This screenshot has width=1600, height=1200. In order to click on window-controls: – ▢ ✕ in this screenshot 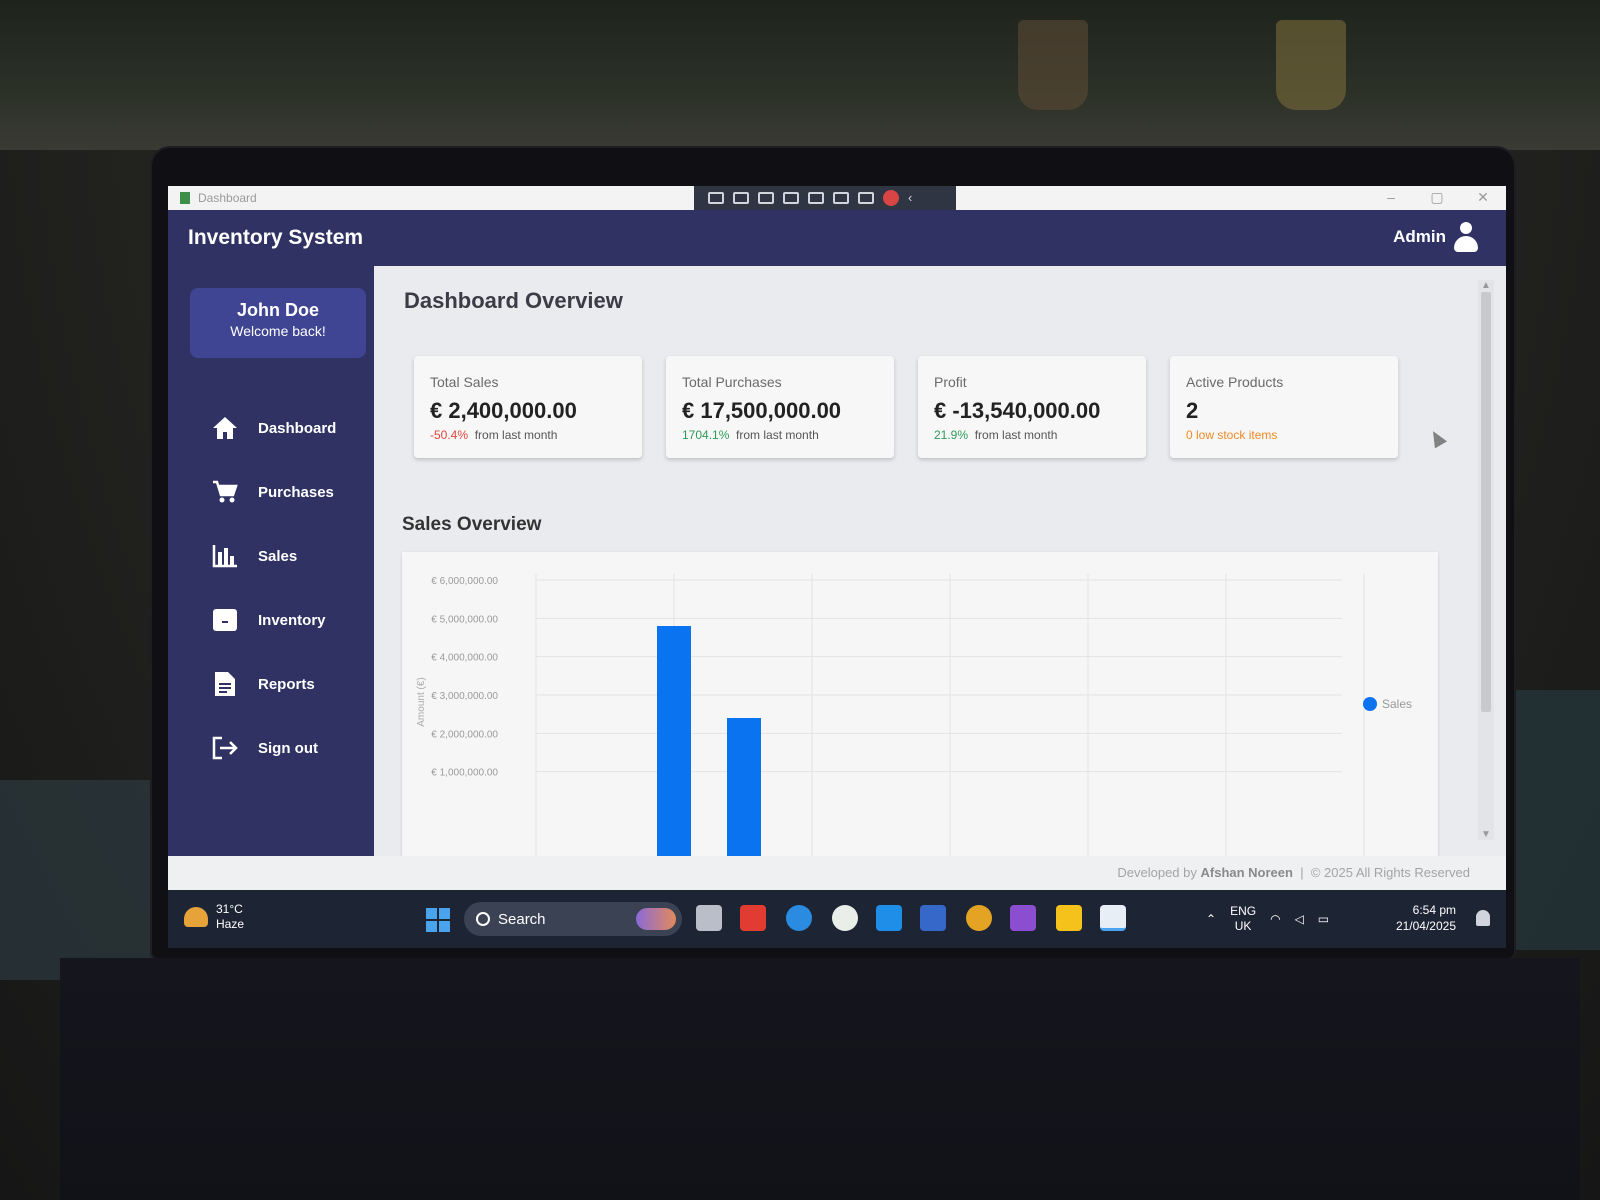, I will do `click(1437, 198)`.